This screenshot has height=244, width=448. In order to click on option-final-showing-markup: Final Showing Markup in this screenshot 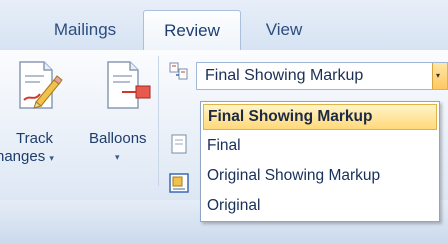, I will do `click(320, 117)`.